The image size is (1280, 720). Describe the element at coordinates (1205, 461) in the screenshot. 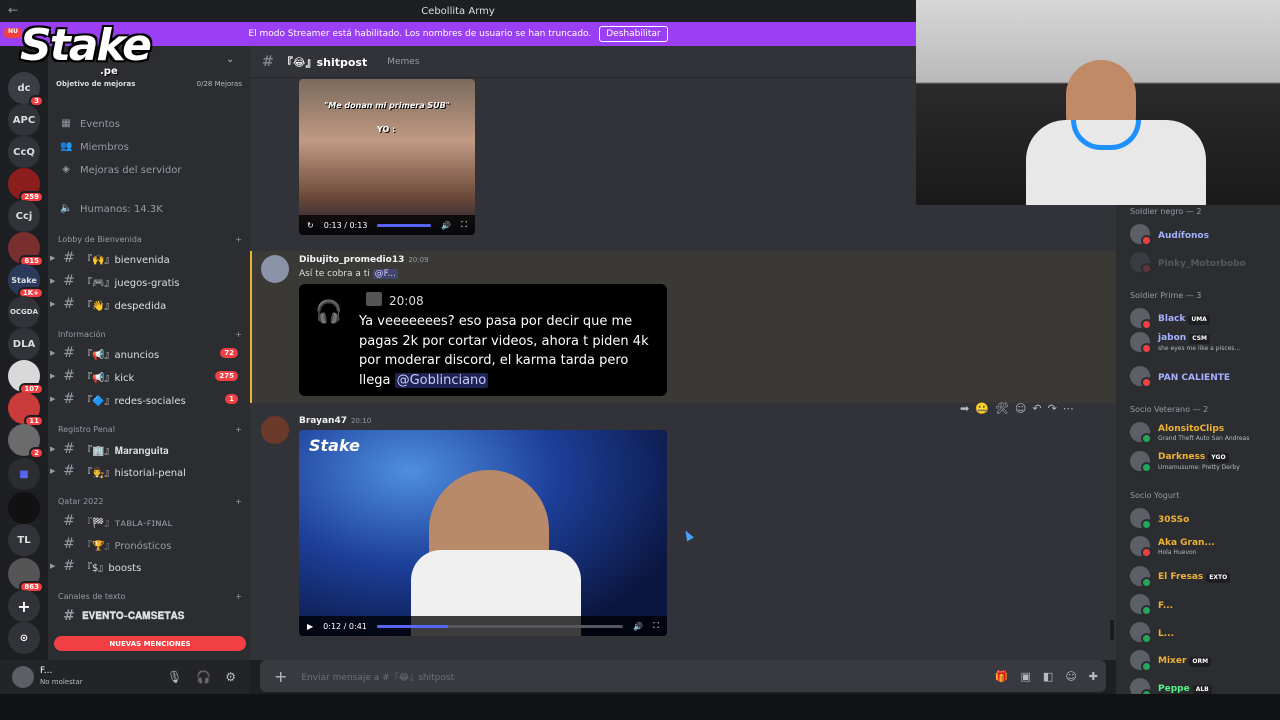

I see `member-item: Darkness YGO Umamusume: Pretty Derby` at that location.